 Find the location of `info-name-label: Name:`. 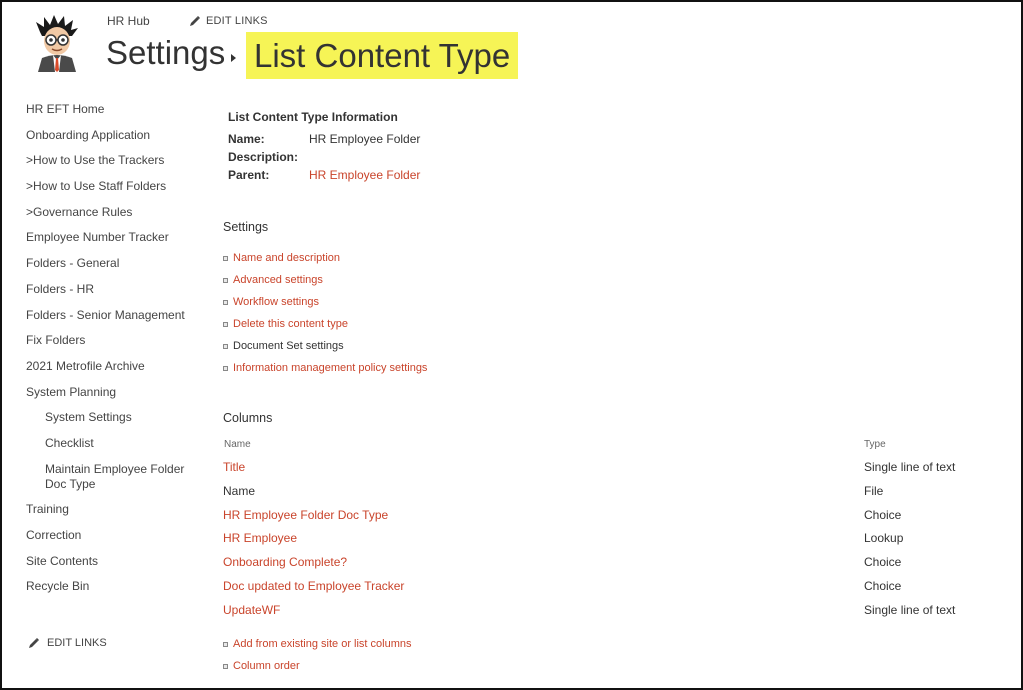

info-name-label: Name: is located at coordinates (246, 139).